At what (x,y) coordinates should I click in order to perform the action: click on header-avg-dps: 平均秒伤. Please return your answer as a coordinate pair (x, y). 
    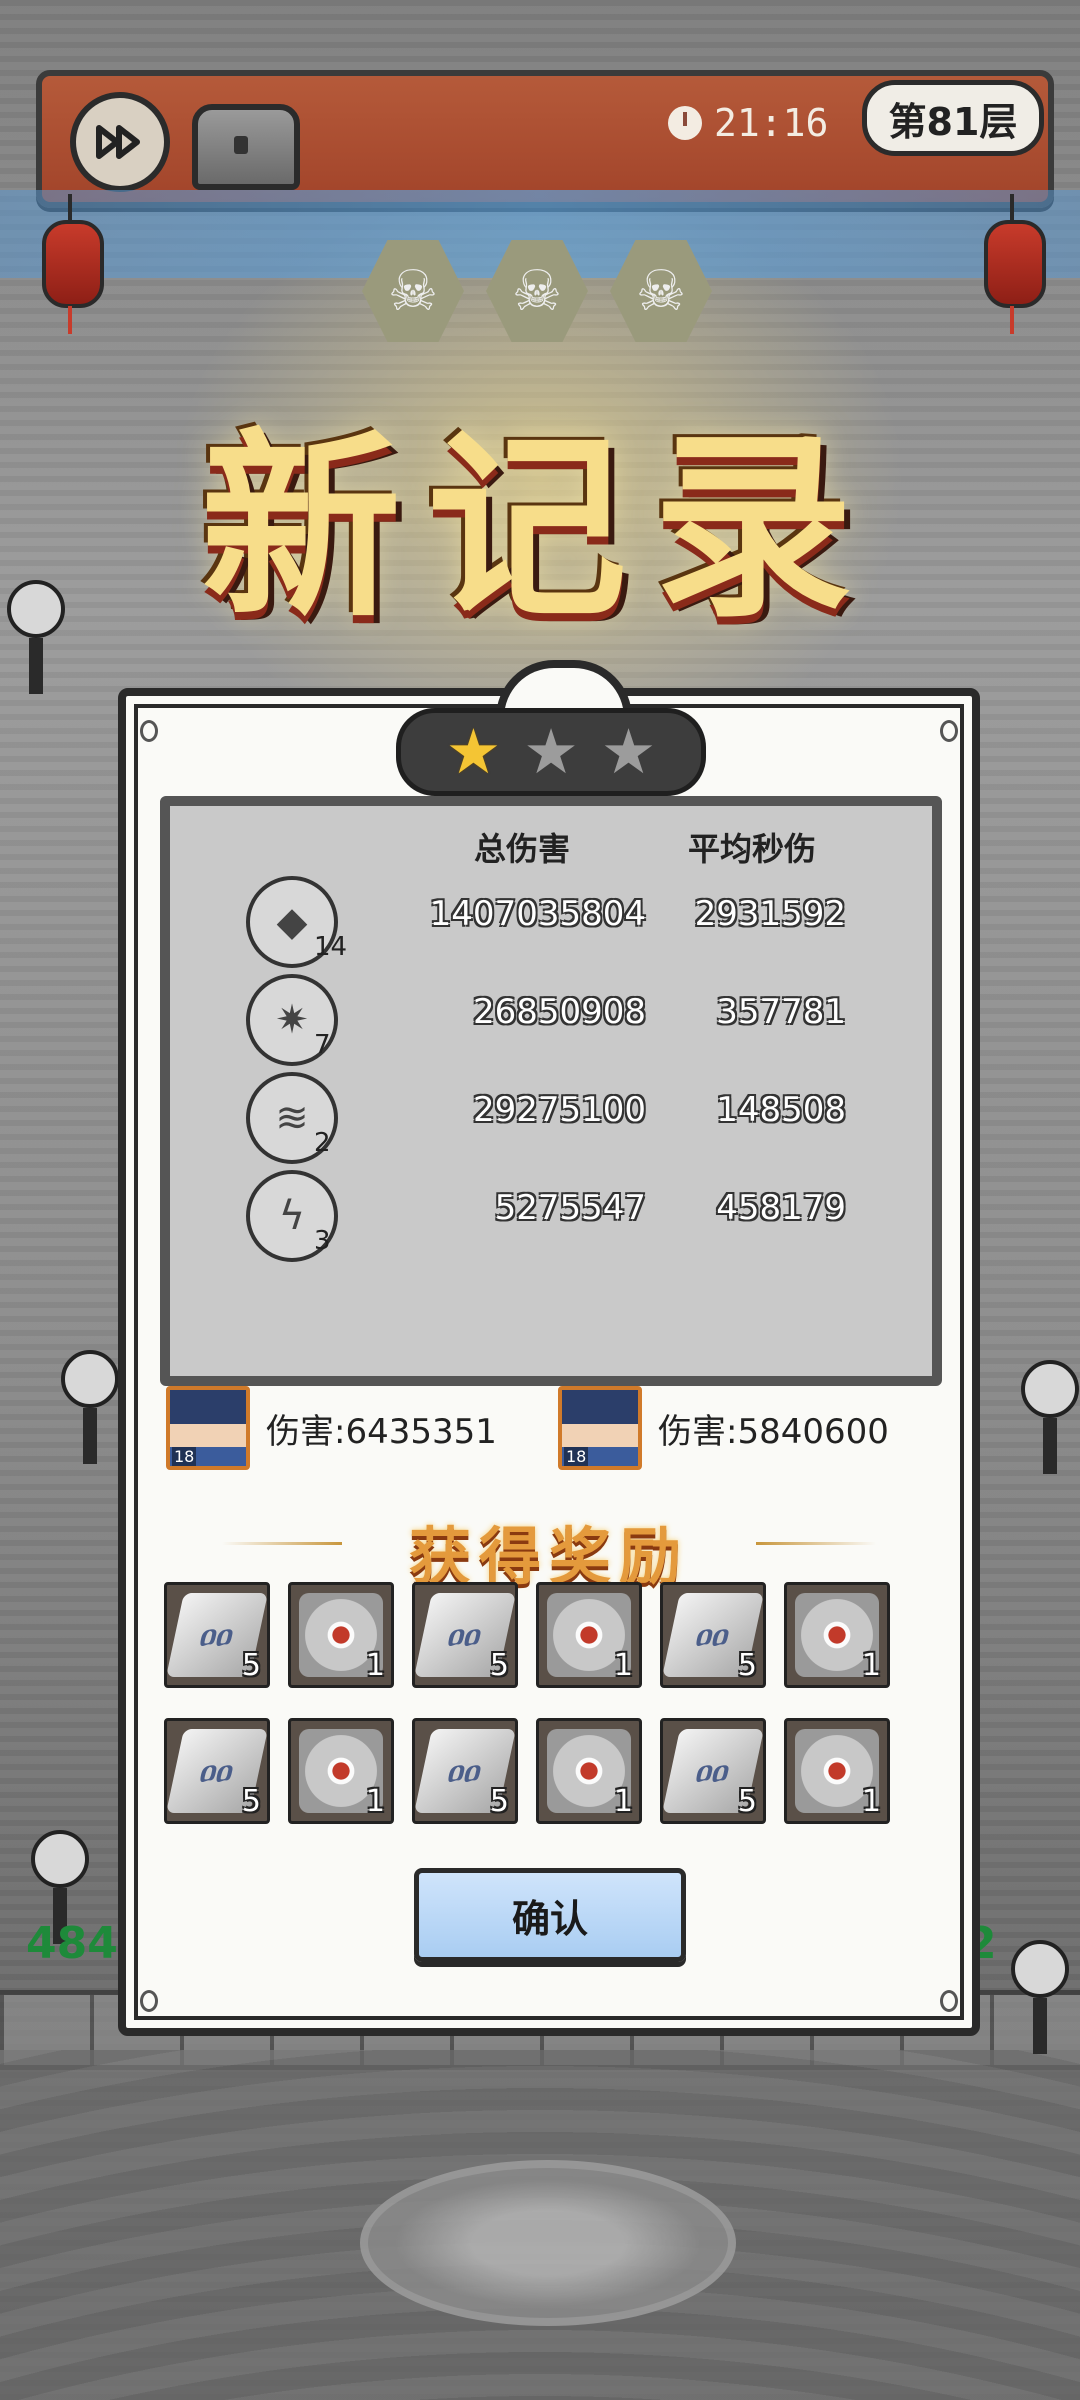
    Looking at the image, I should click on (752, 849).